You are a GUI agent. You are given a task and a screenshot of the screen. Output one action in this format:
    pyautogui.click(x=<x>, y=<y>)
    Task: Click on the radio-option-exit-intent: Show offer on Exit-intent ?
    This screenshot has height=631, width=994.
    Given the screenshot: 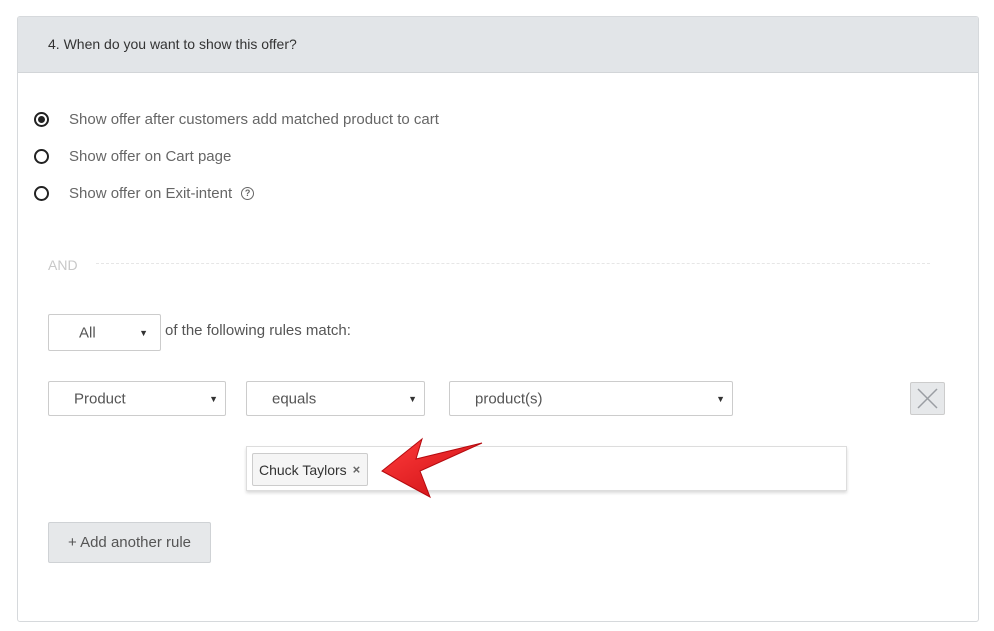 What is the action you would take?
    pyautogui.click(x=144, y=193)
    